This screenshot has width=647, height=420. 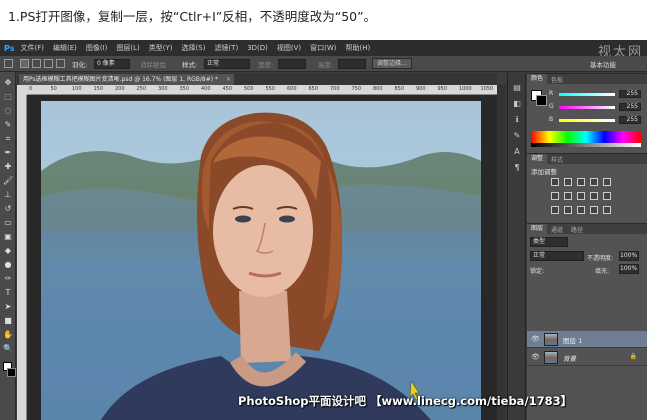 What do you see at coordinates (501, 252) in the screenshot?
I see `vertical-scrollbar` at bounding box center [501, 252].